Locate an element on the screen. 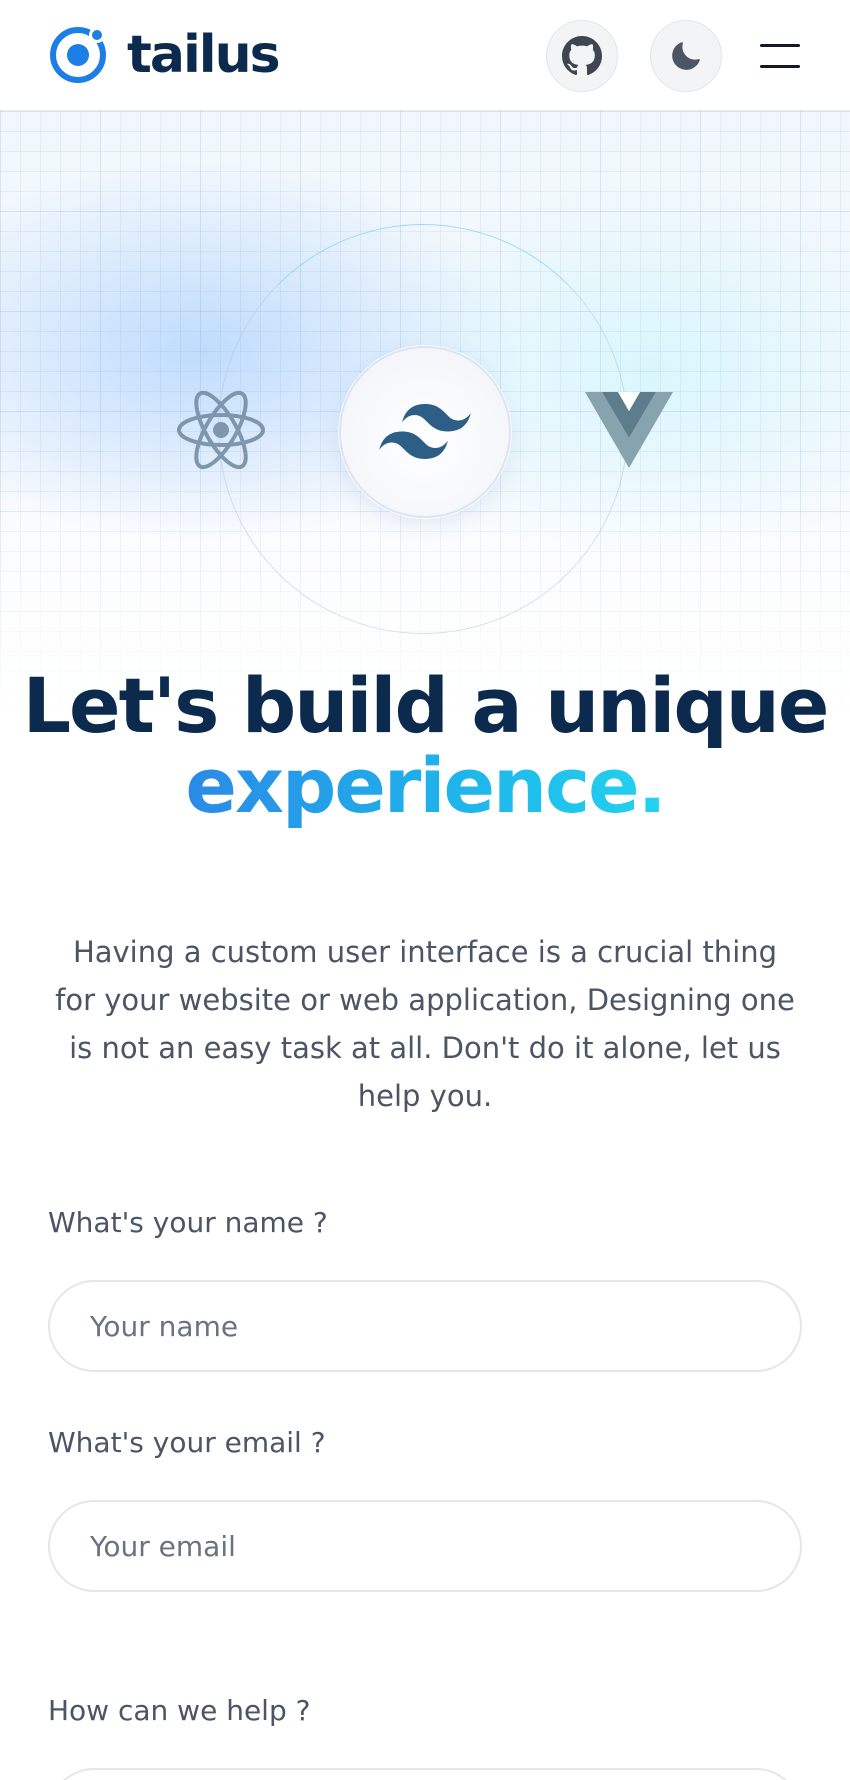 This screenshot has height=1780, width=850. email-input is located at coordinates (425, 1546).